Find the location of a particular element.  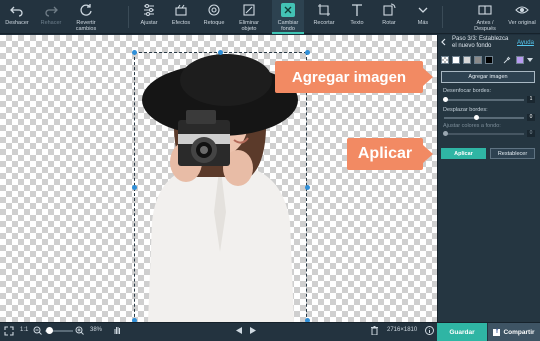

color-swatch-gray is located at coordinates (478, 60).